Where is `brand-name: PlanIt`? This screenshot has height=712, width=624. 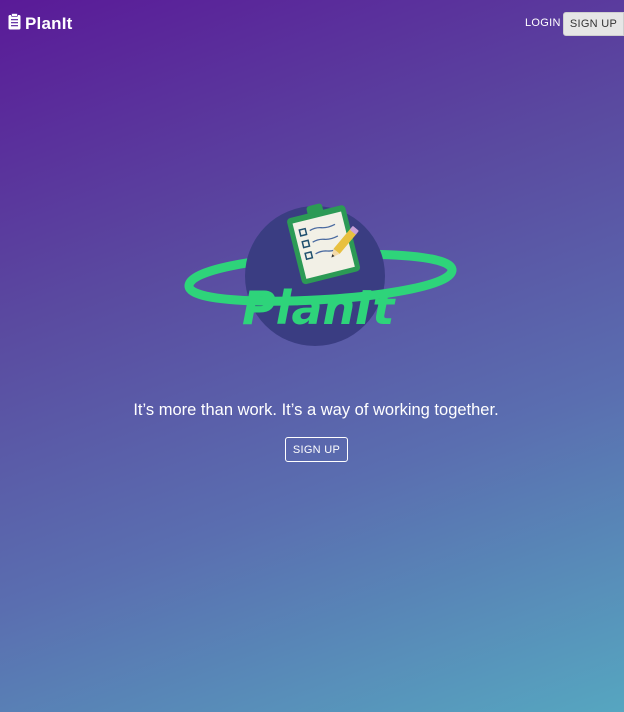 brand-name: PlanIt is located at coordinates (49, 23).